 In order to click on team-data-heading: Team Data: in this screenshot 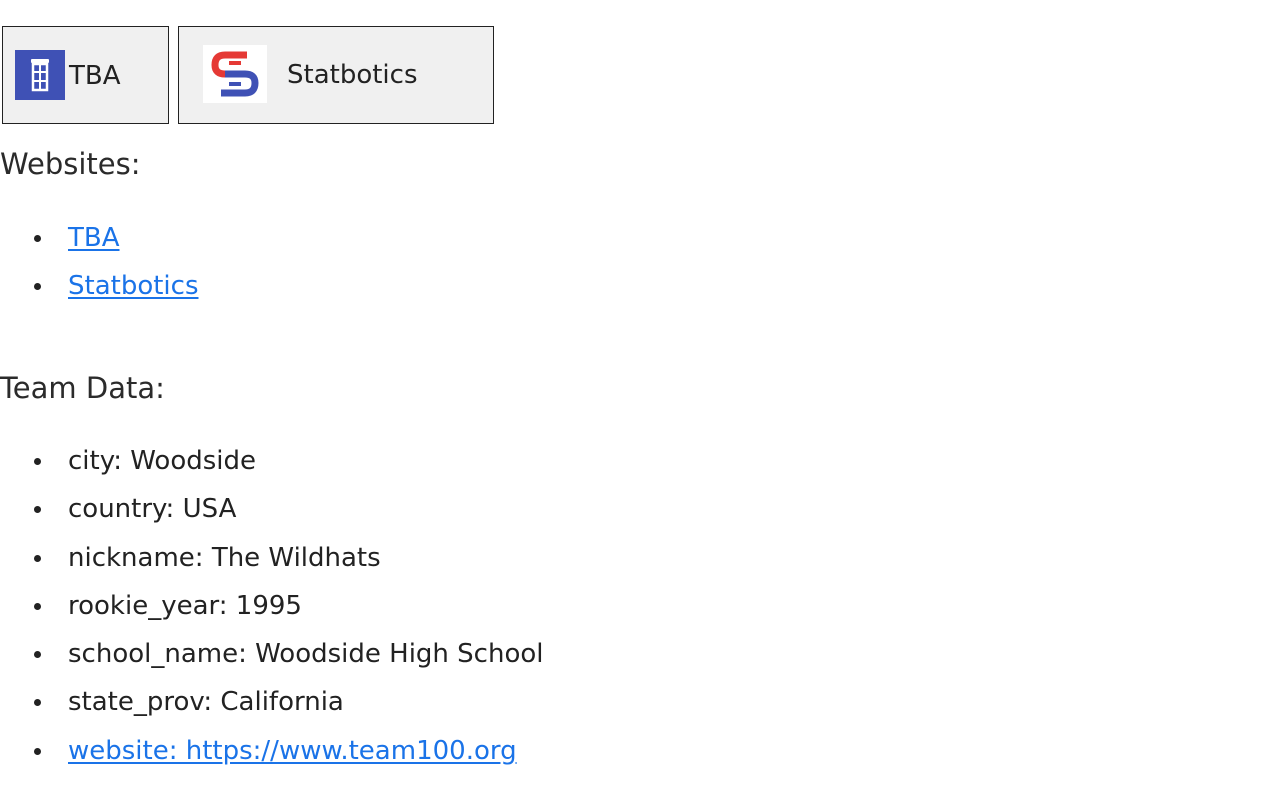, I will do `click(82, 388)`.